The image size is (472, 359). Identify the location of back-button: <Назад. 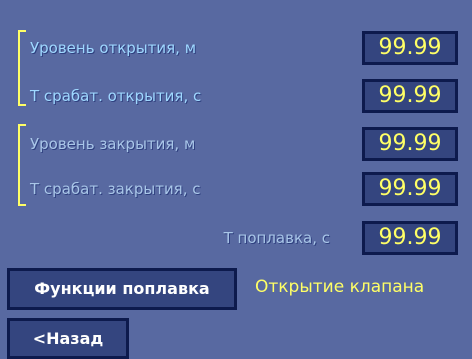
(68, 338).